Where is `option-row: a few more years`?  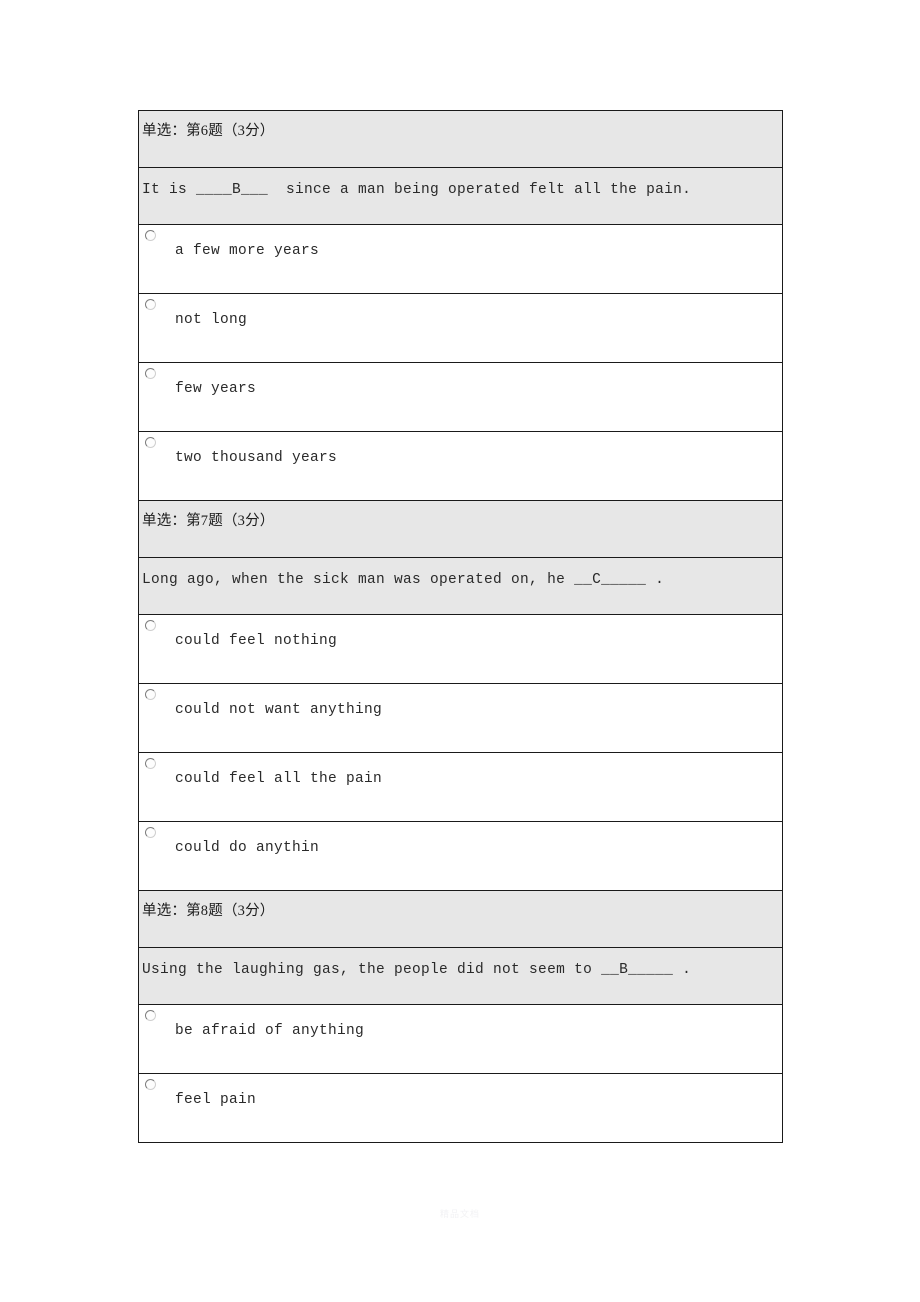 option-row: a few more years is located at coordinates (460, 259).